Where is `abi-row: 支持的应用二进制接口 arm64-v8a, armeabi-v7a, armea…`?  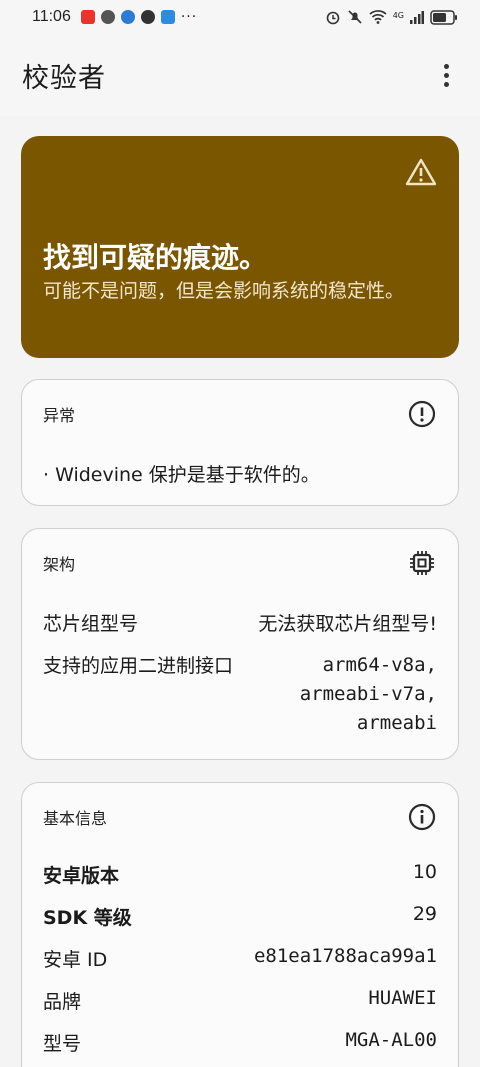
abi-row: 支持的应用二进制接口 arm64-v8a, armeabi-v7a, armea… is located at coordinates (240, 694).